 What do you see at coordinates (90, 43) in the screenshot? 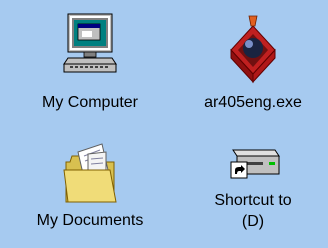
I see `my-computer-icon` at bounding box center [90, 43].